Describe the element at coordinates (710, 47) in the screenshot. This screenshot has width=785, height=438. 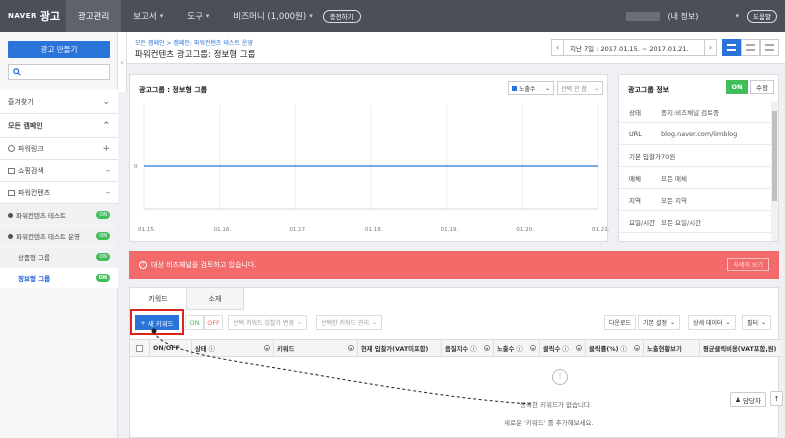
I see `date-next-button: ›` at that location.